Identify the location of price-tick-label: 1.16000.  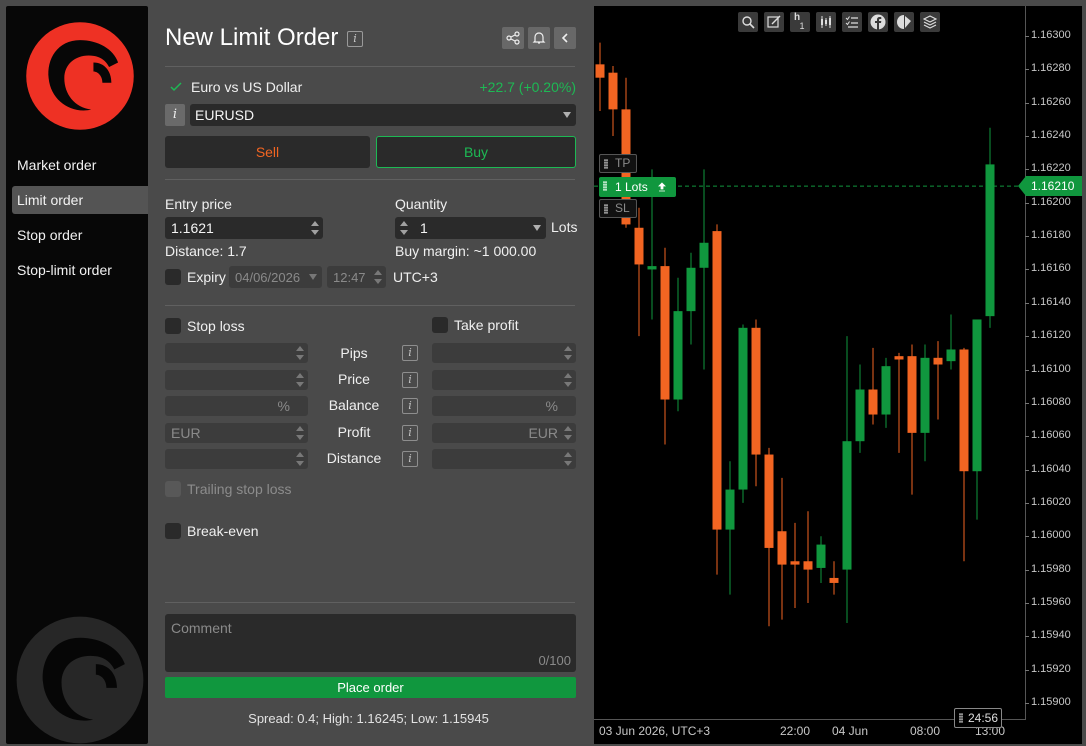
(1051, 535).